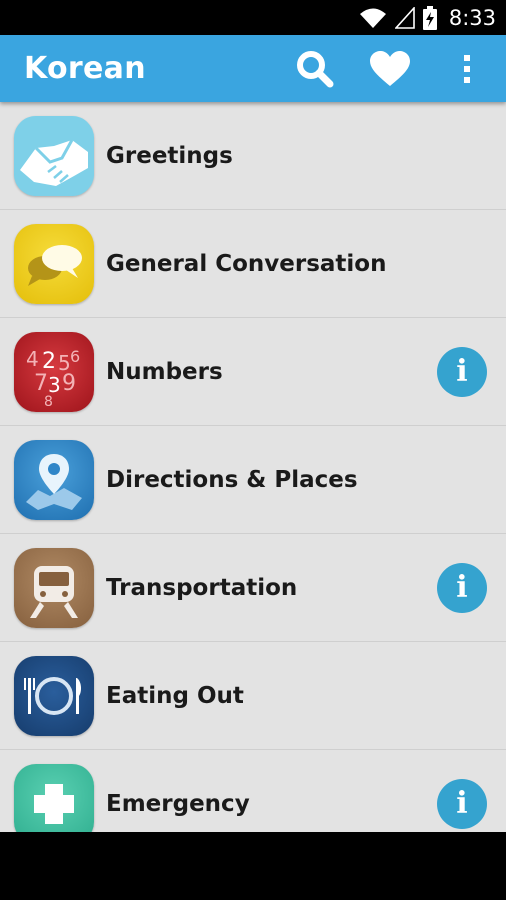  What do you see at coordinates (202, 587) in the screenshot?
I see `list-item-label: Transportation` at bounding box center [202, 587].